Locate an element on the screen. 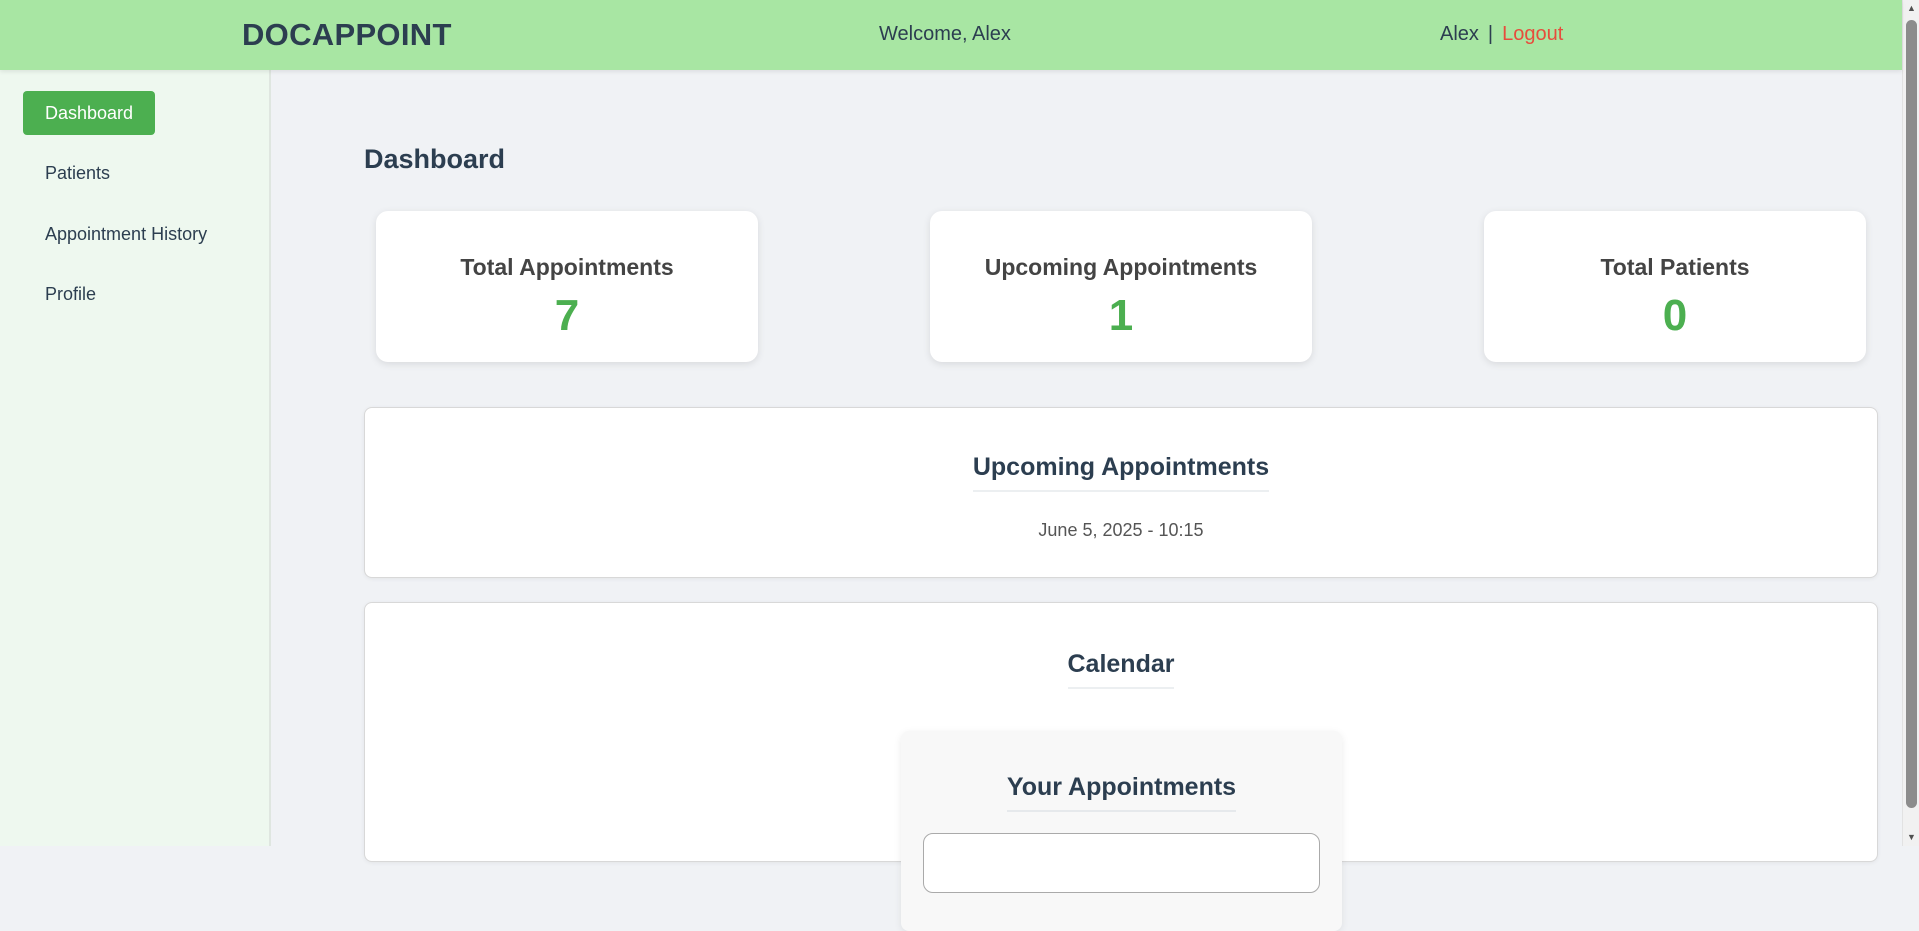 The height and width of the screenshot is (931, 1919). stat-card-total-patients: Total Patients 0 is located at coordinates (1675, 286).